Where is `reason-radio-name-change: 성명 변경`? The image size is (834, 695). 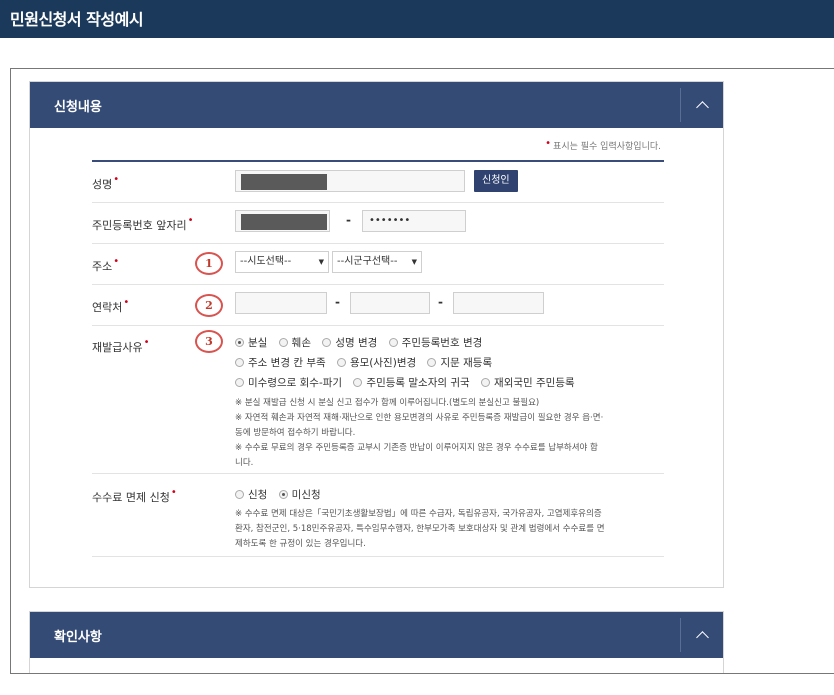
reason-radio-name-change: 성명 변경 is located at coordinates (349, 342).